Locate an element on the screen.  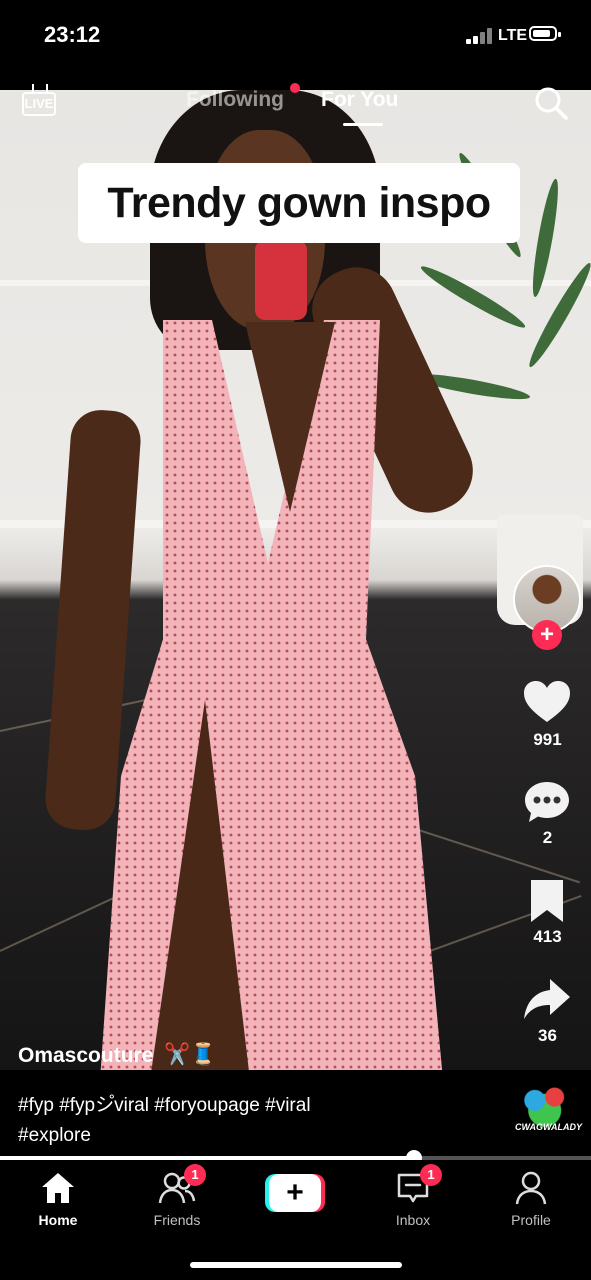
like-count: 991 is located at coordinates (547, 739).